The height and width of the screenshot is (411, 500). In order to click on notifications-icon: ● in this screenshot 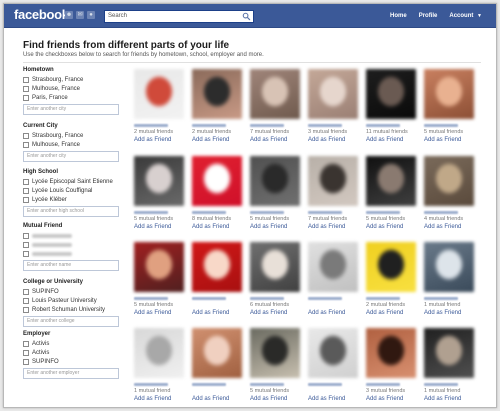, I will do `click(91, 15)`.